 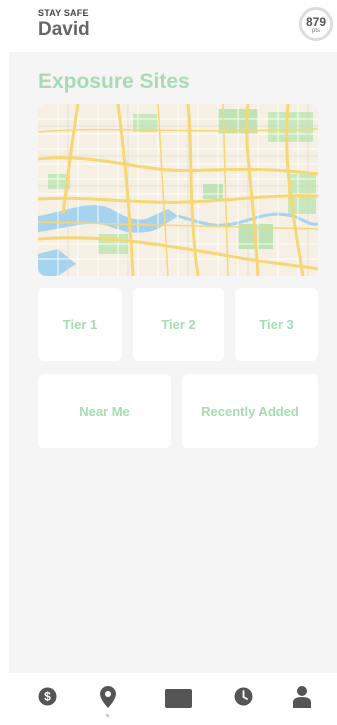 I want to click on recently-added-label: Recently Added, so click(x=250, y=411).